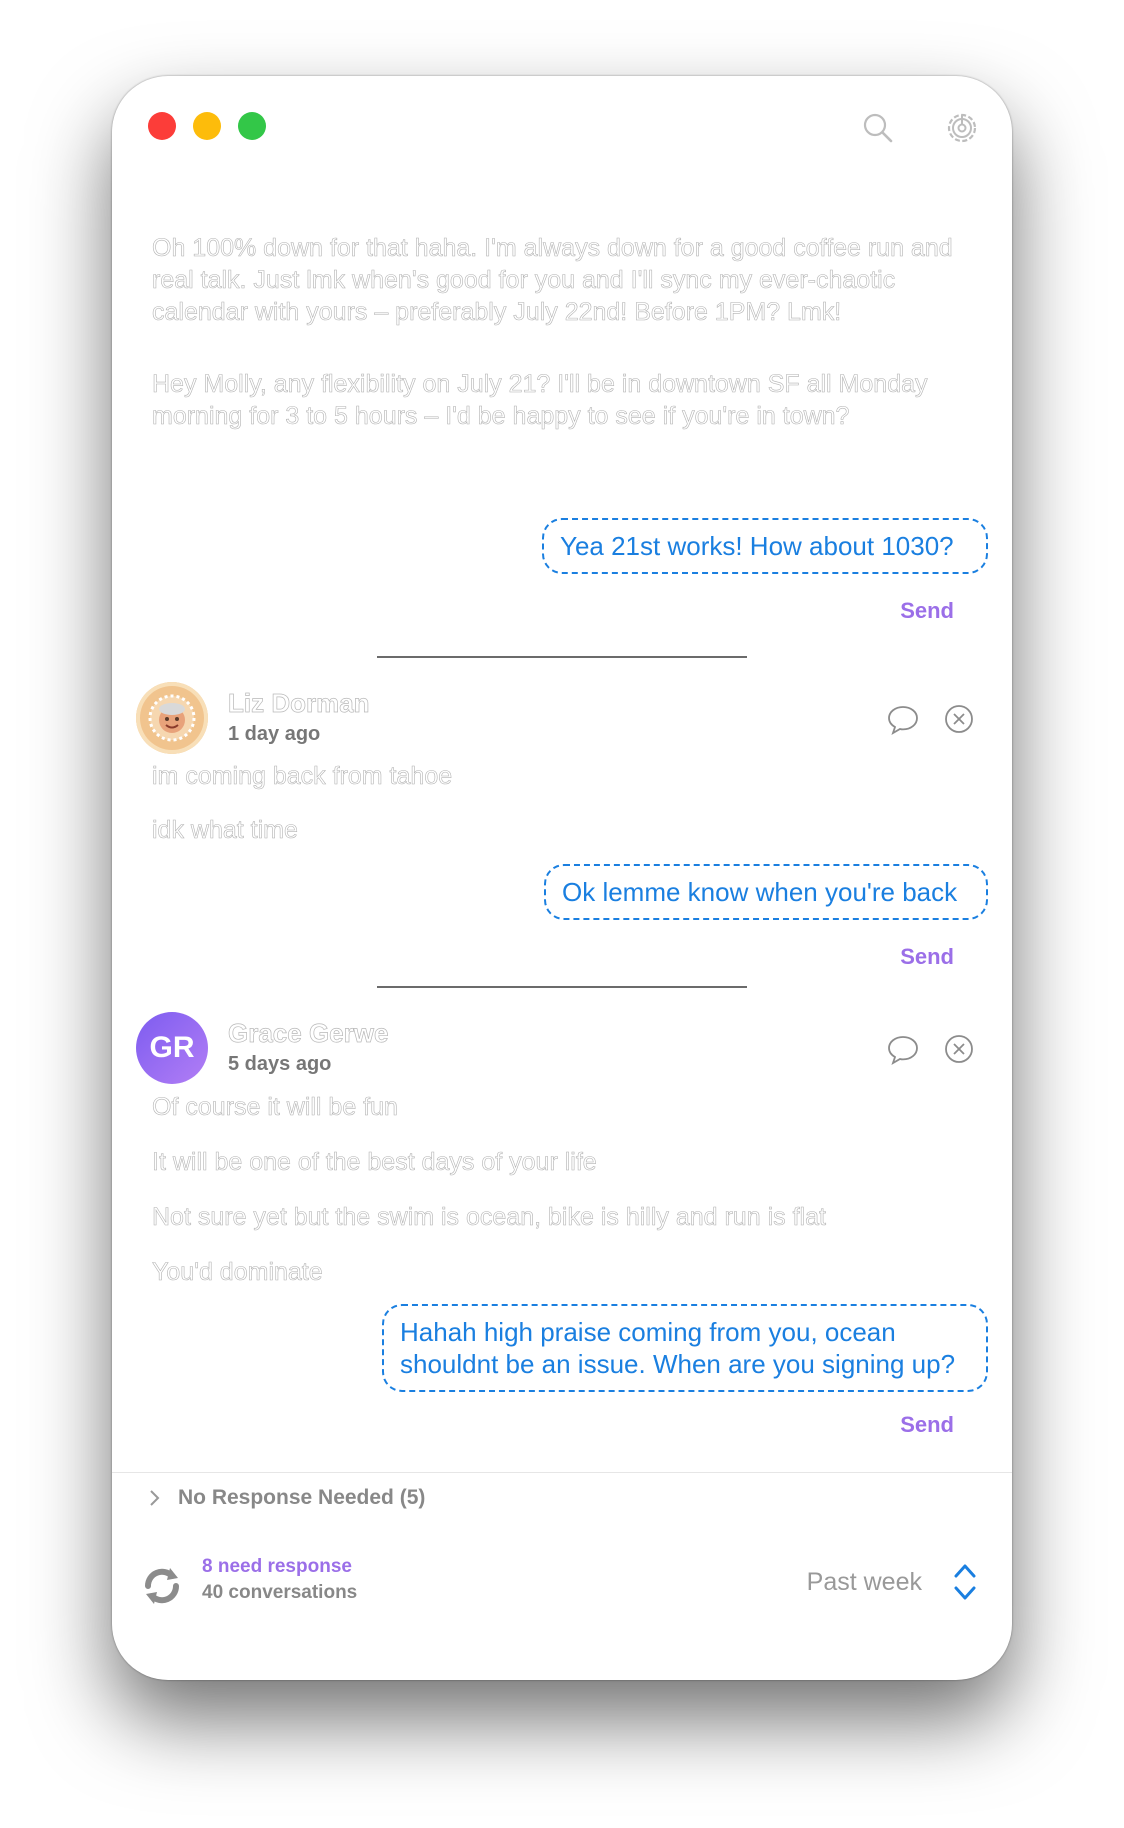 The width and height of the screenshot is (1124, 1828). Describe the element at coordinates (274, 734) in the screenshot. I see `timestamp: 1 day ago` at that location.